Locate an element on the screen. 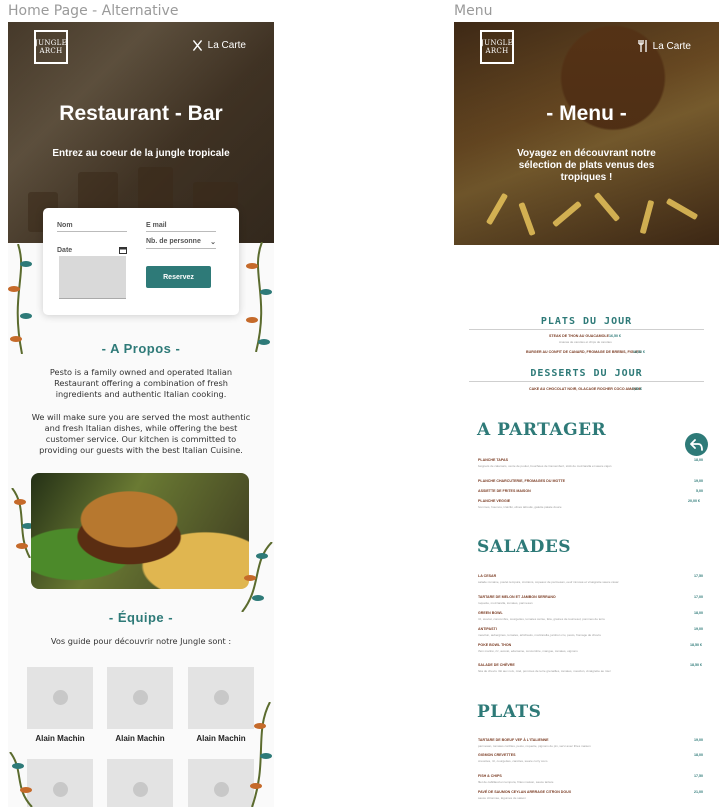 This screenshot has width=727, height=807. frame-label-menu: Menu is located at coordinates (473, 11).